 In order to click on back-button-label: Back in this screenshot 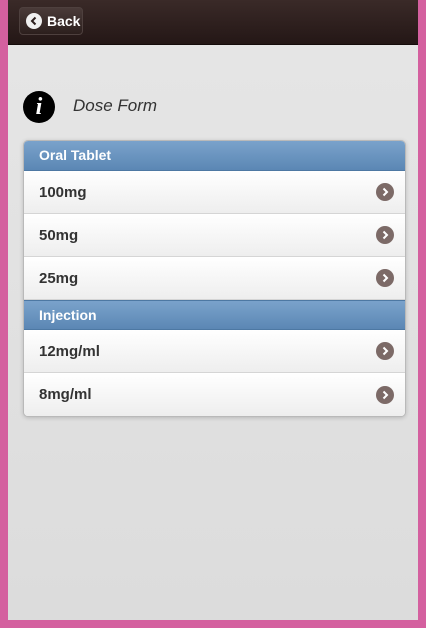, I will do `click(64, 21)`.